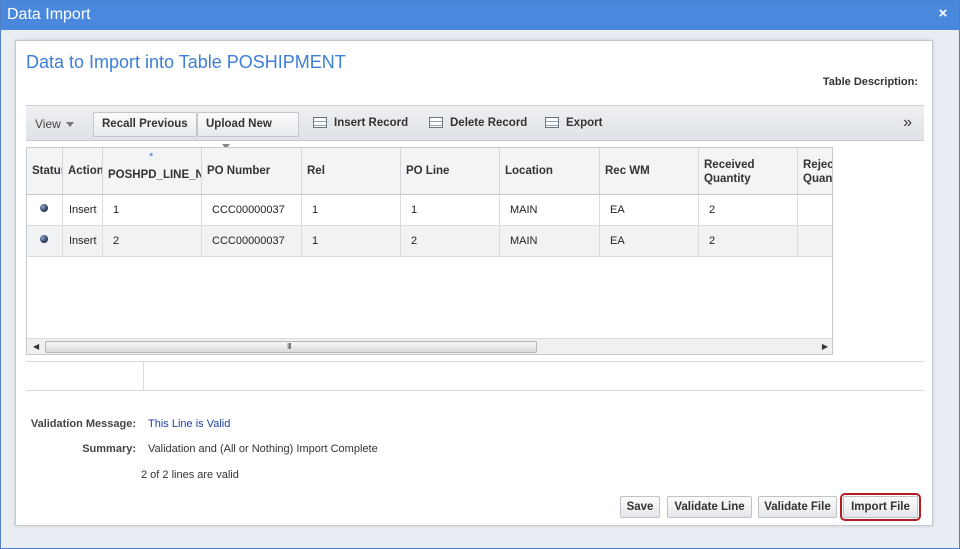 The height and width of the screenshot is (549, 960). I want to click on table-row: Insert 2 CCC00000037 1 2 MAIN EA 2, so click(429, 241).